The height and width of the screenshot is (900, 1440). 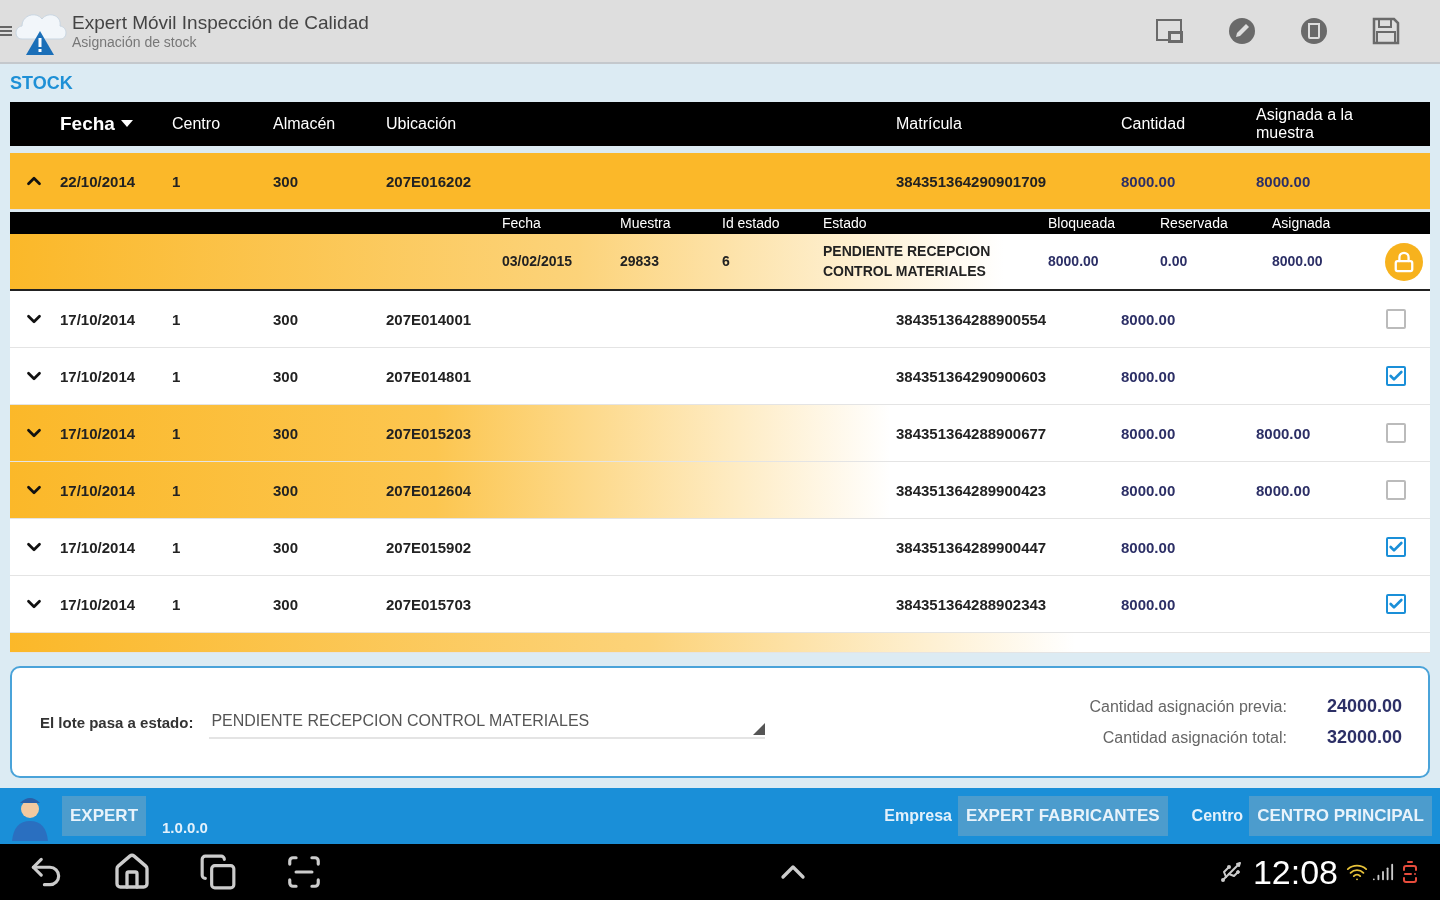 What do you see at coordinates (429, 319) in the screenshot?
I see `table-cell-text: 207E014001` at bounding box center [429, 319].